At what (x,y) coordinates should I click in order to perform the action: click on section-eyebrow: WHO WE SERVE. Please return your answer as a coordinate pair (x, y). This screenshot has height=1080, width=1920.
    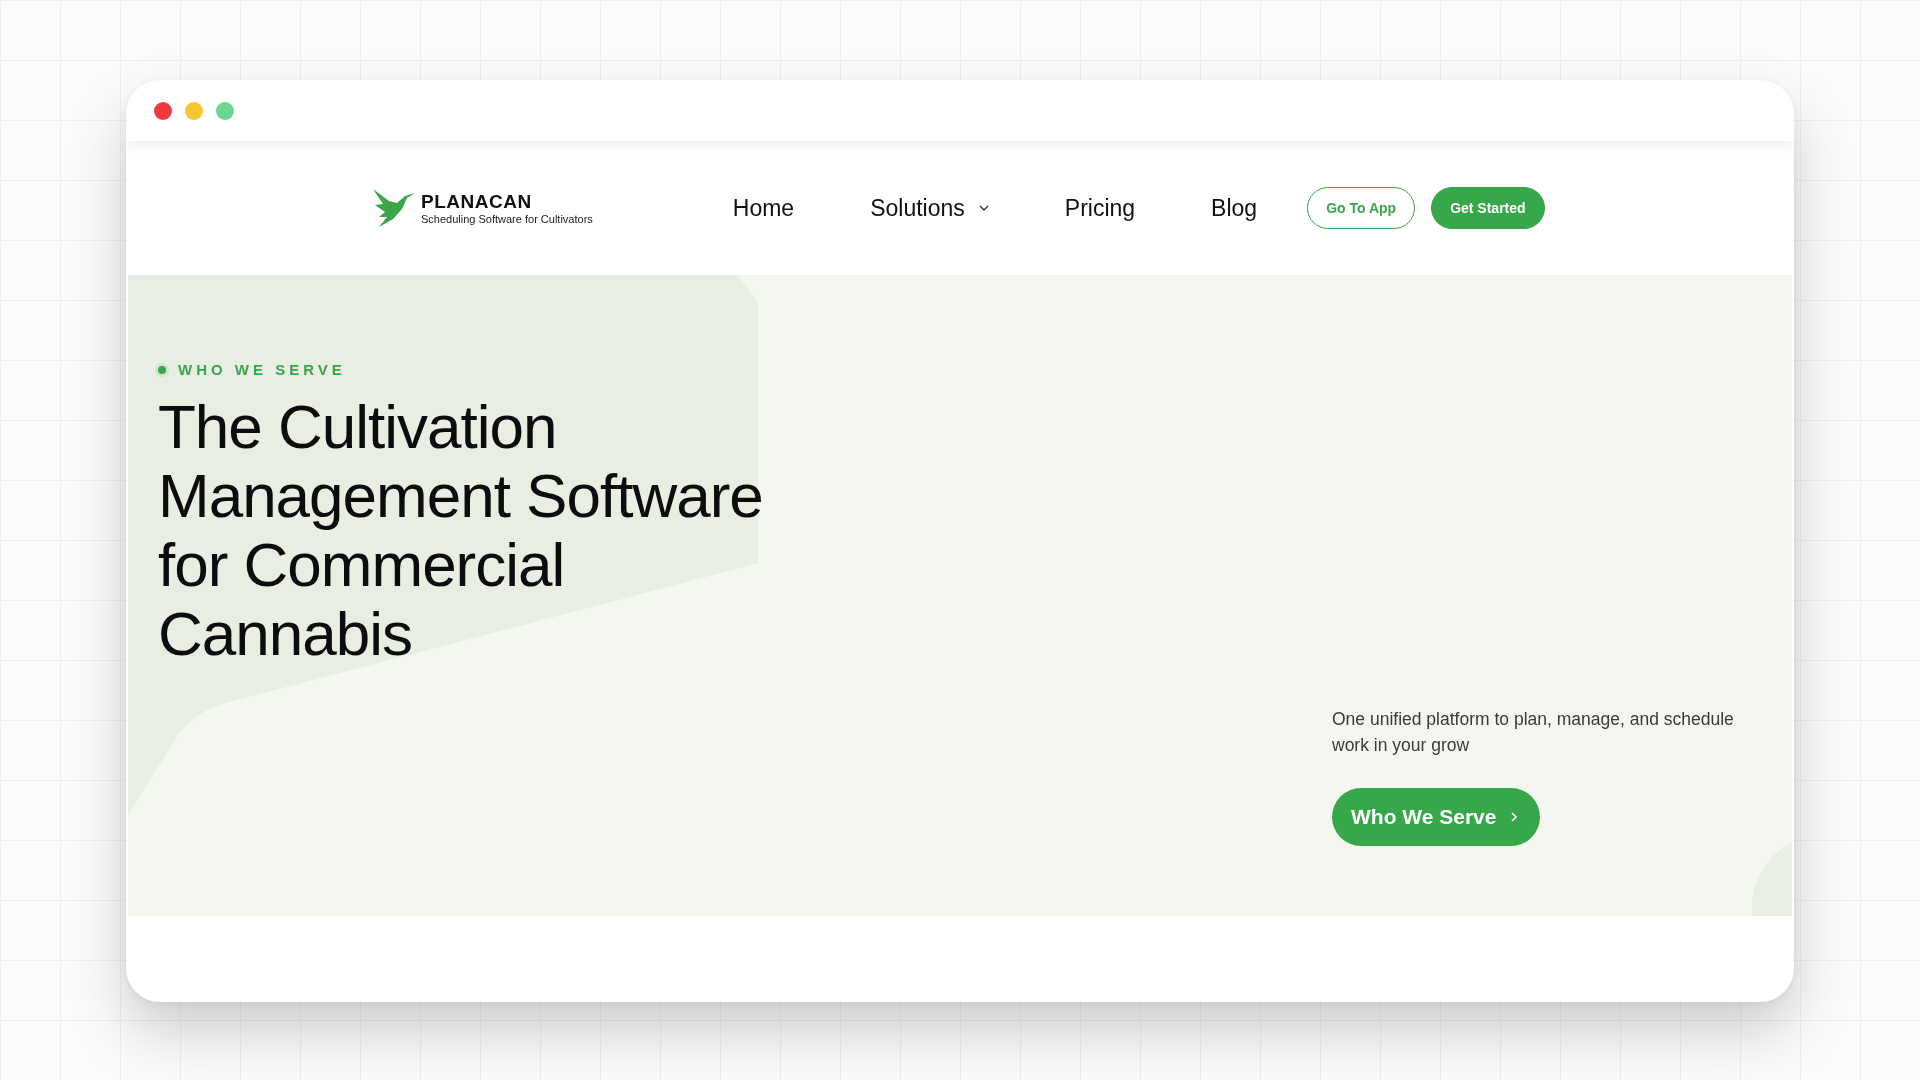
    Looking at the image, I should click on (262, 369).